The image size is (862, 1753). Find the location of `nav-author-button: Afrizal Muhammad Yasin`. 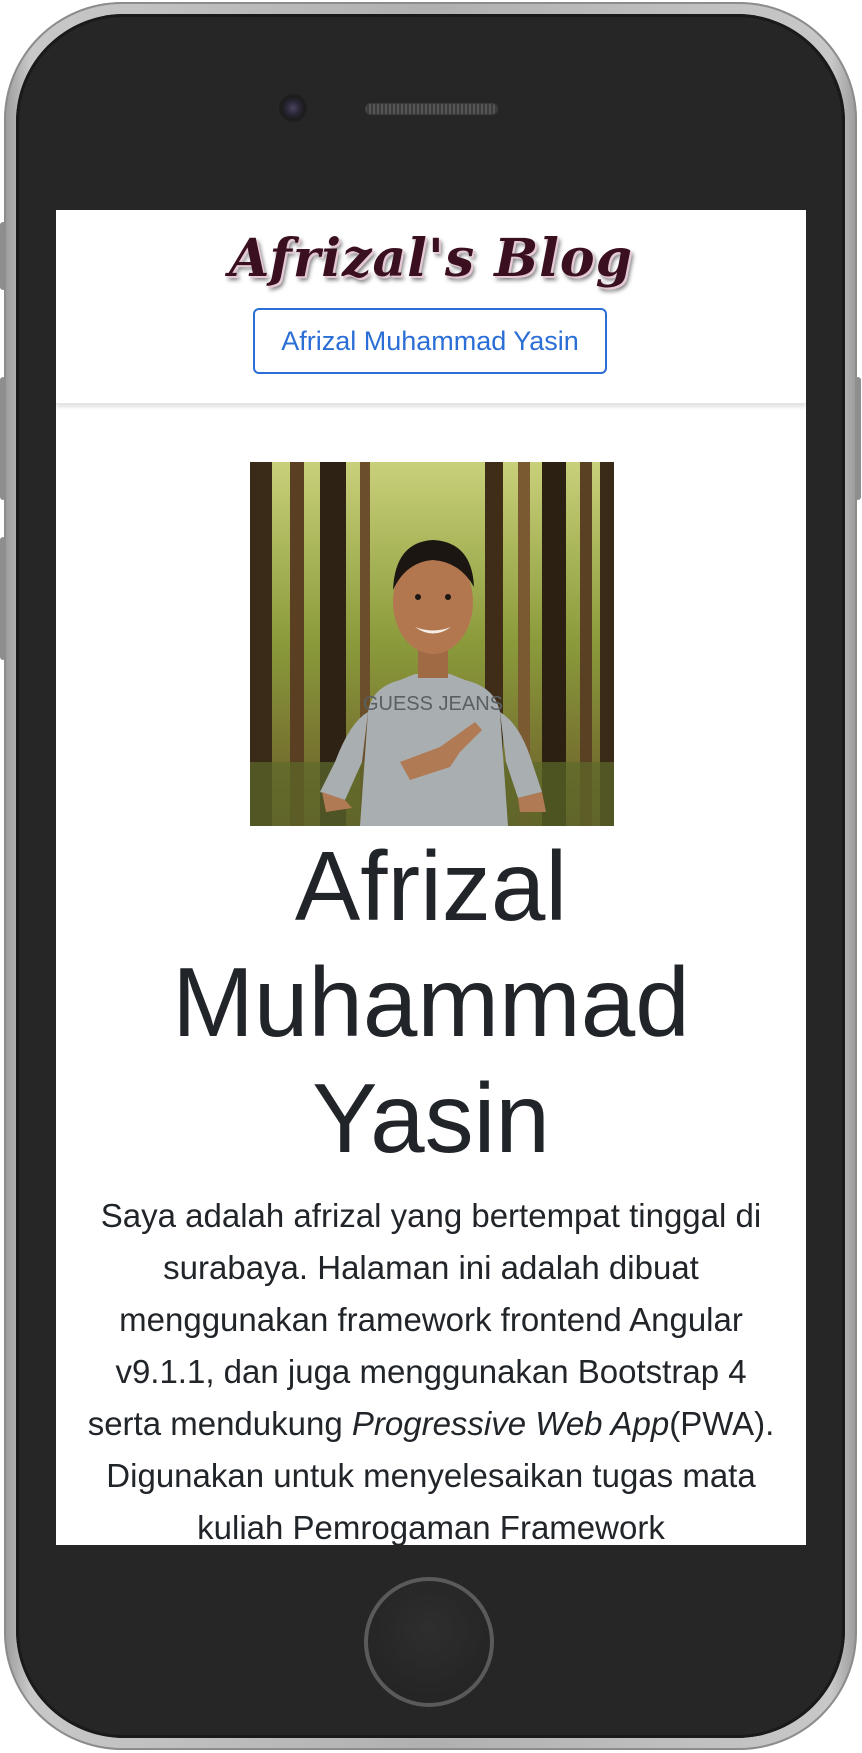

nav-author-button: Afrizal Muhammad Yasin is located at coordinates (430, 341).